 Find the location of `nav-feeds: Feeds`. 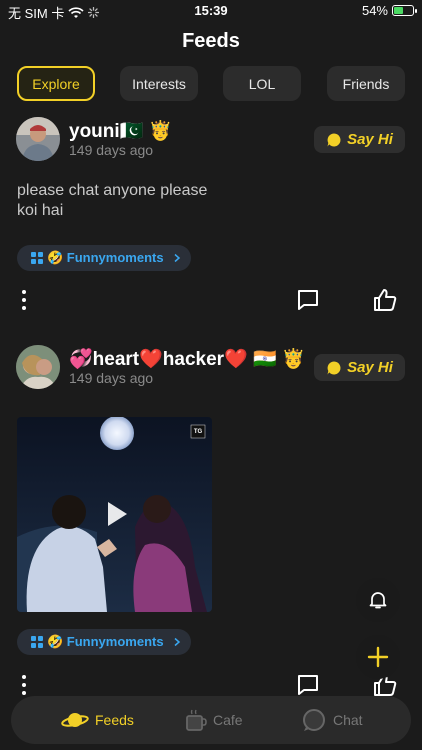

nav-feeds: Feeds is located at coordinates (97, 720).